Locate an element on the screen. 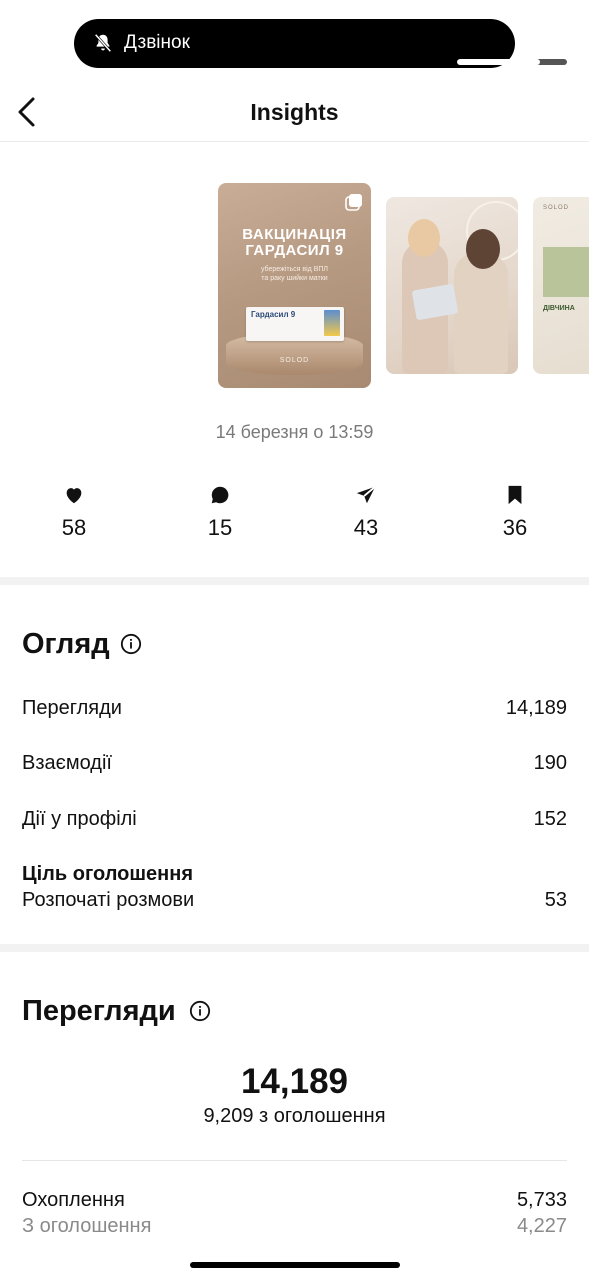 This screenshot has width=589, height=1280. slide-subtitle: убережіться від ВПЛ та раку шийки матки is located at coordinates (294, 274).